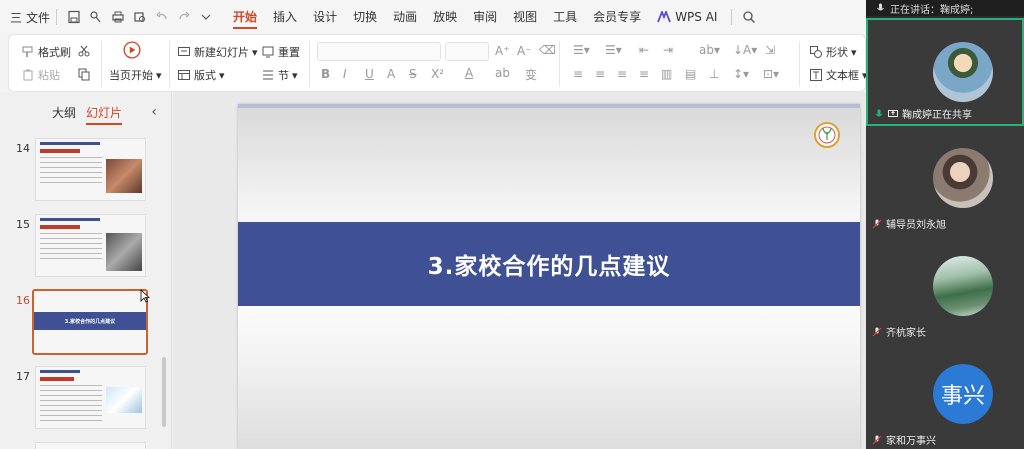 The height and width of the screenshot is (449, 1024). Describe the element at coordinates (617, 17) in the screenshot. I see `tab-member: 会员专享` at that location.